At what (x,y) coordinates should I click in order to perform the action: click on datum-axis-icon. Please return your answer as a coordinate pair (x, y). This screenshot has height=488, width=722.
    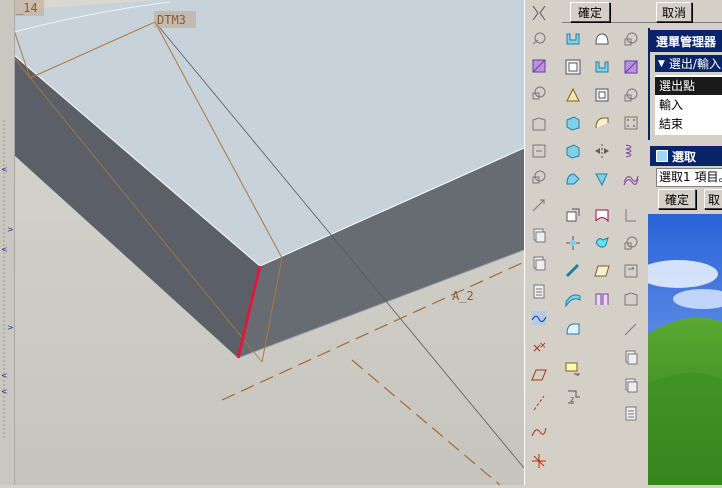
    Looking at the image, I should click on (539, 39).